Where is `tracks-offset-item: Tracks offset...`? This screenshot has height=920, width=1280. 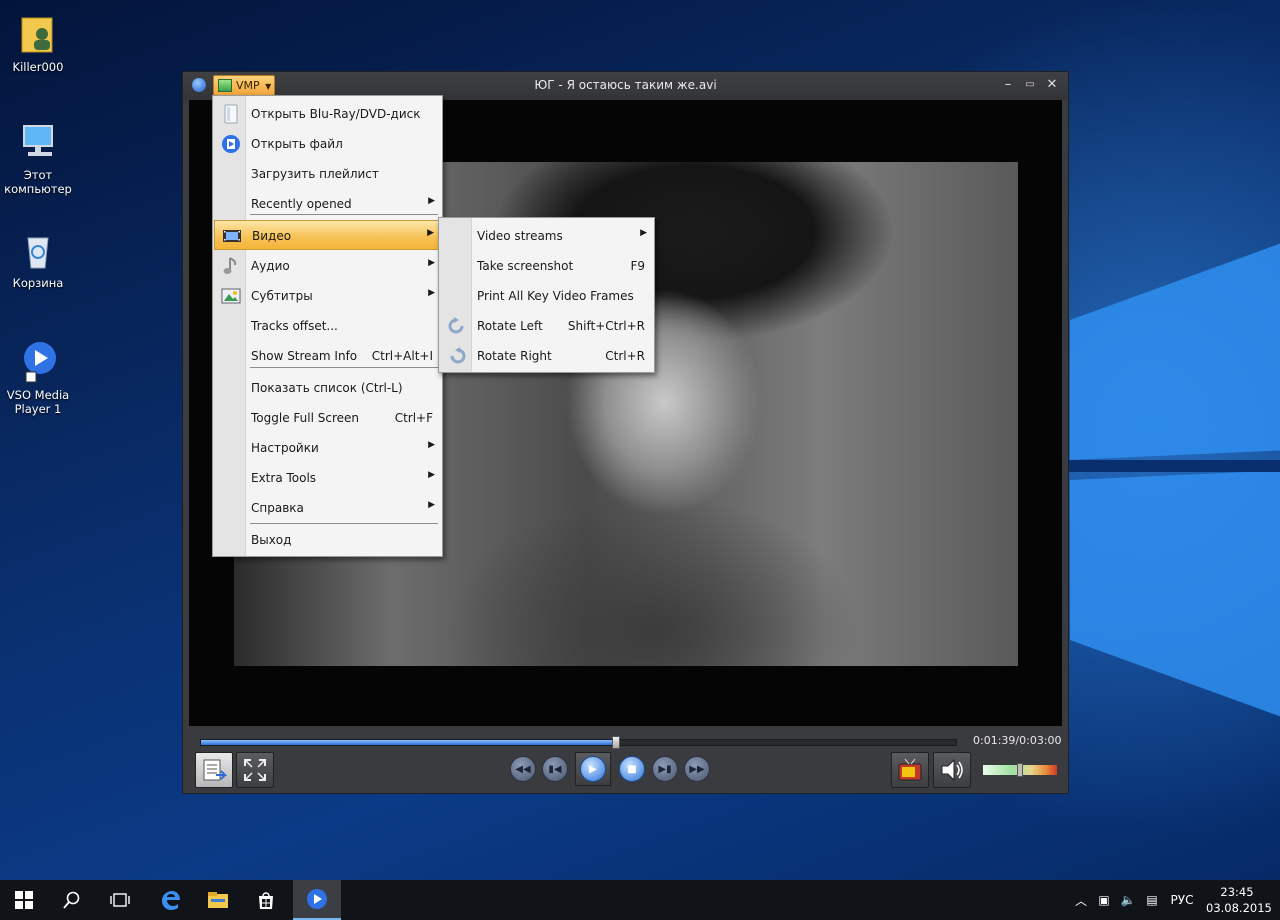
tracks-offset-item: Tracks offset... is located at coordinates (327, 326).